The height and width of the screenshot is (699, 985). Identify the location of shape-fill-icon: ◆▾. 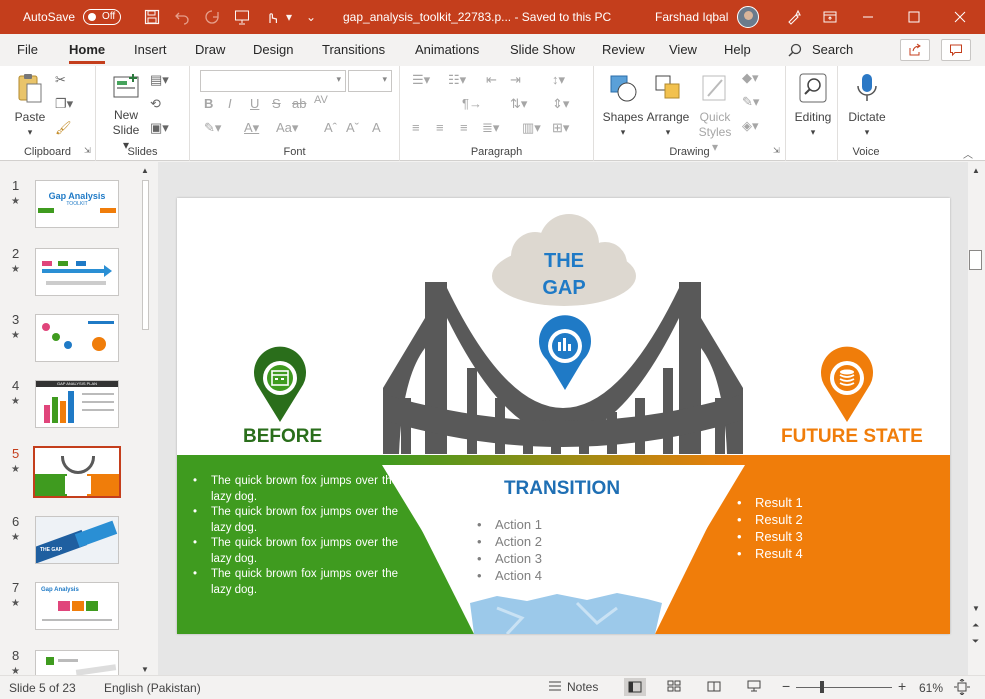
(750, 78).